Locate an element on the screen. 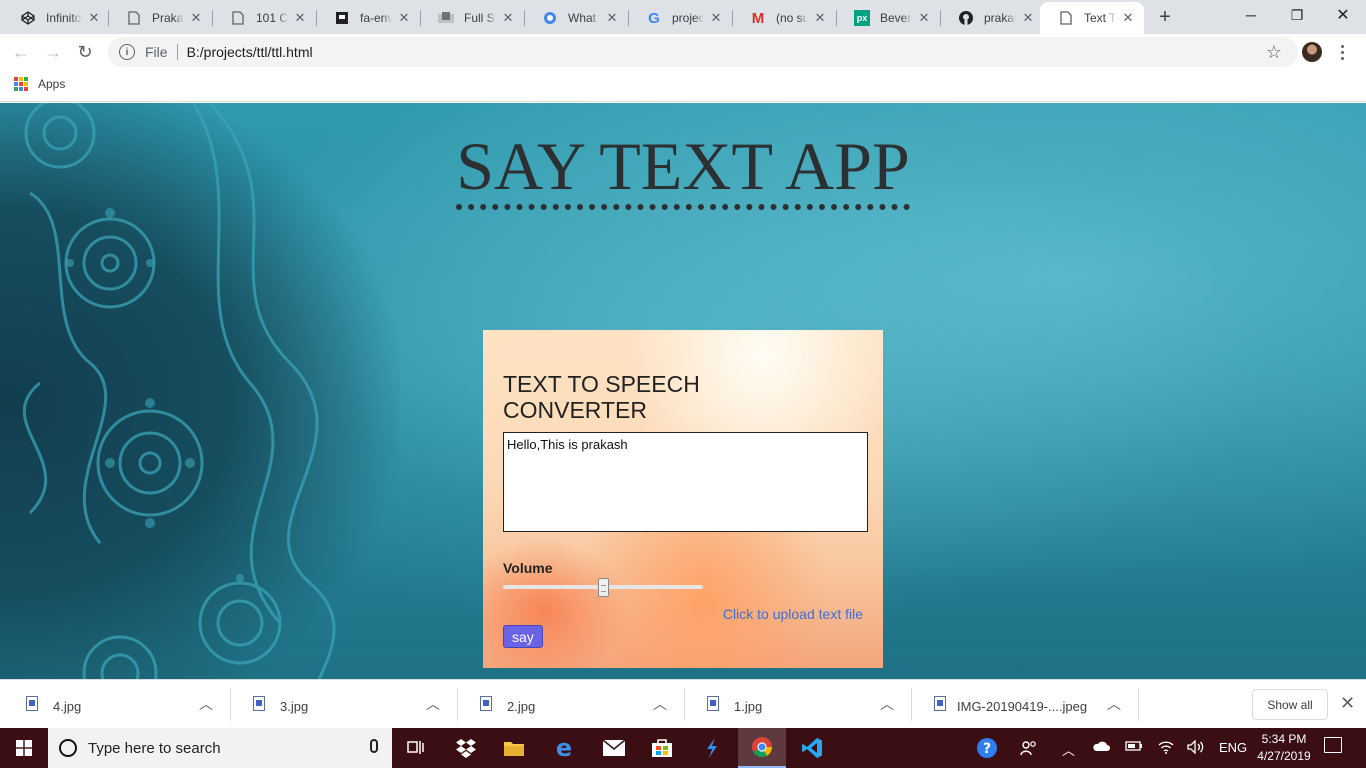 The height and width of the screenshot is (768, 1366). tab-github: prakash ✕ is located at coordinates (992, 18).